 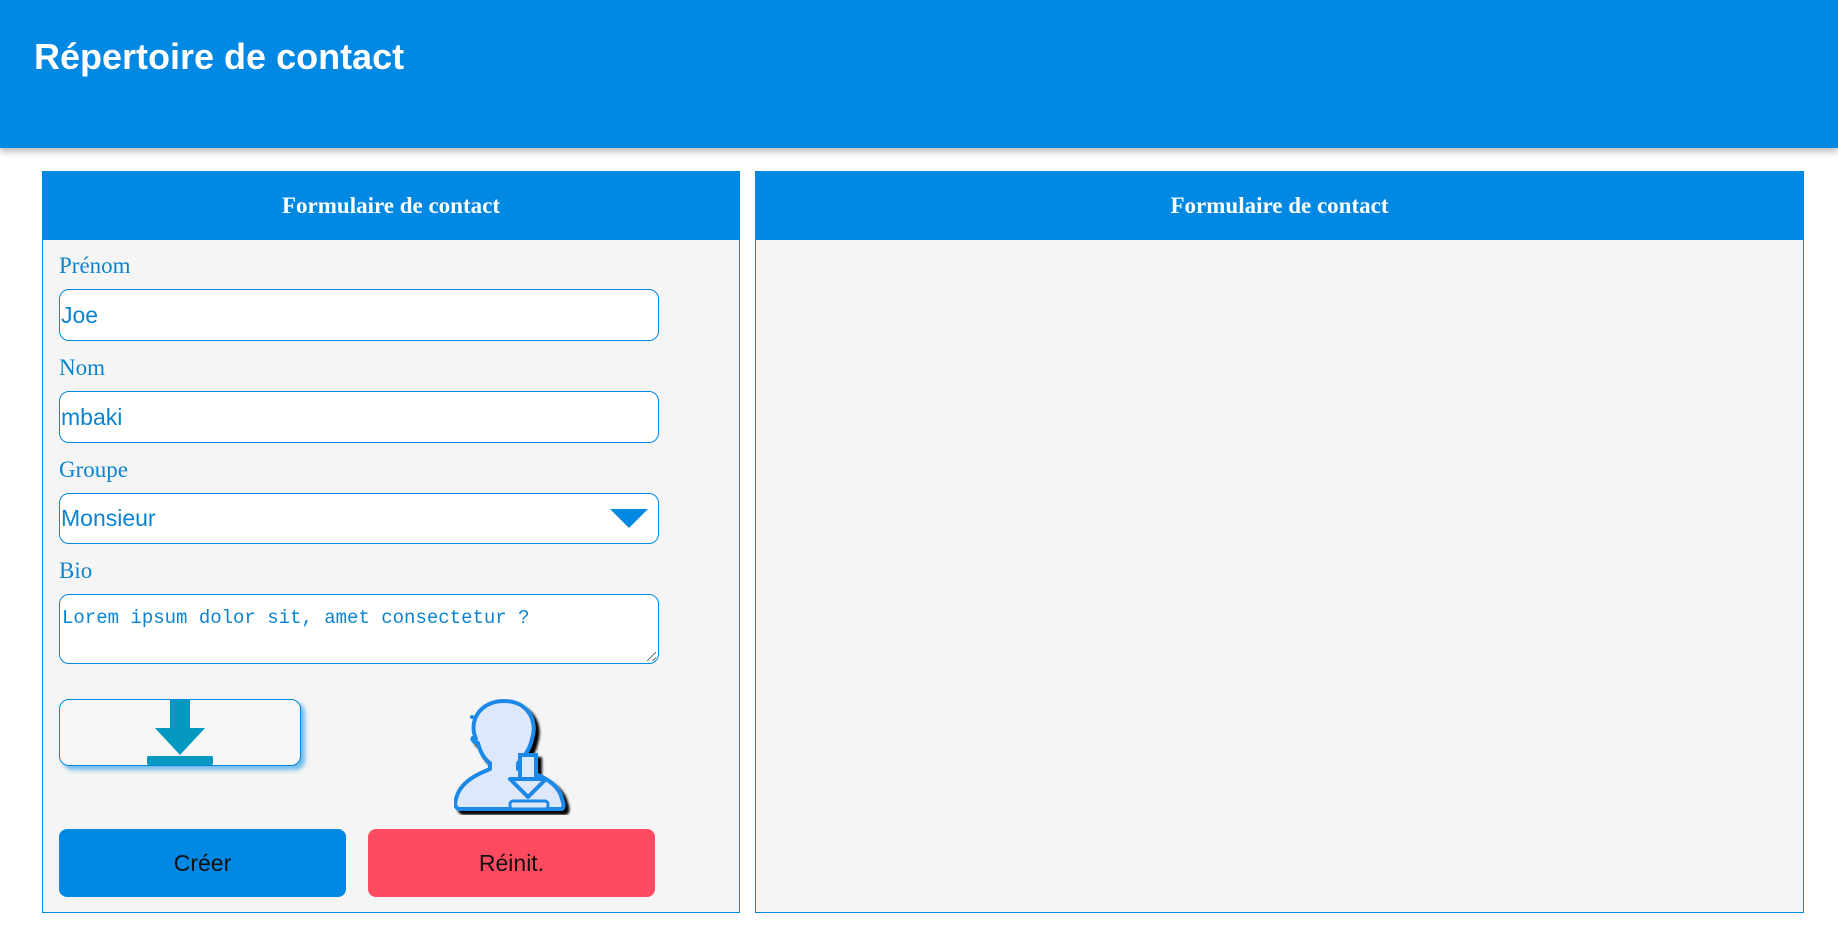 I want to click on last-name-value: mbaki, so click(x=92, y=416).